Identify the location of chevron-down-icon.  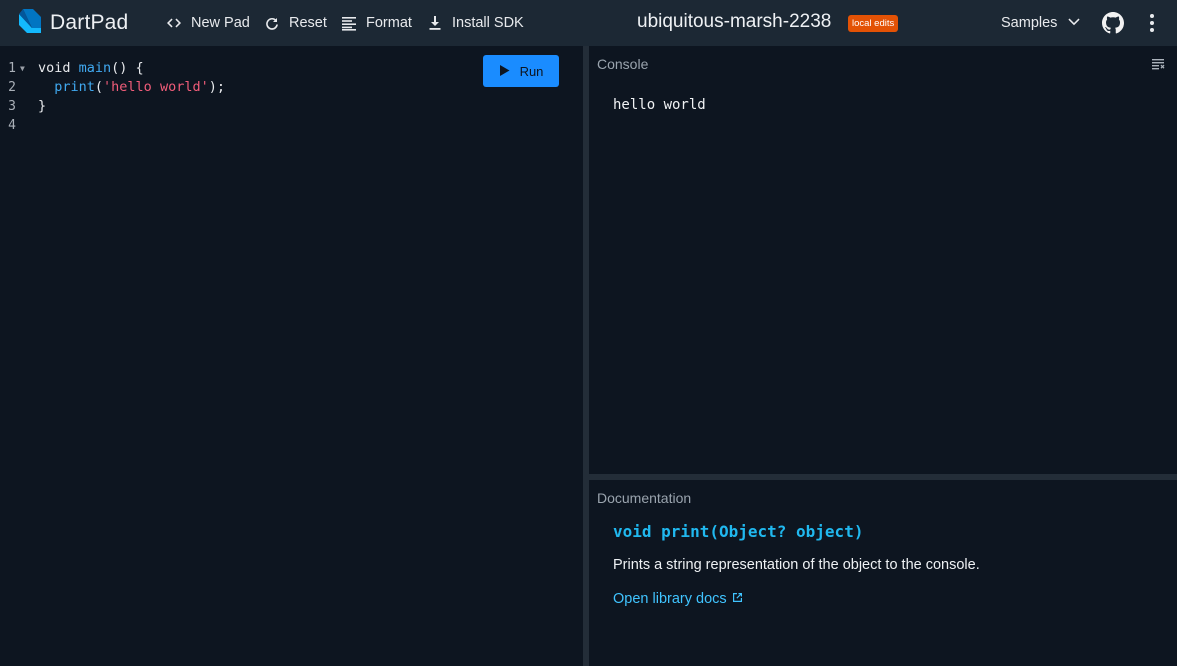
(1069, 23).